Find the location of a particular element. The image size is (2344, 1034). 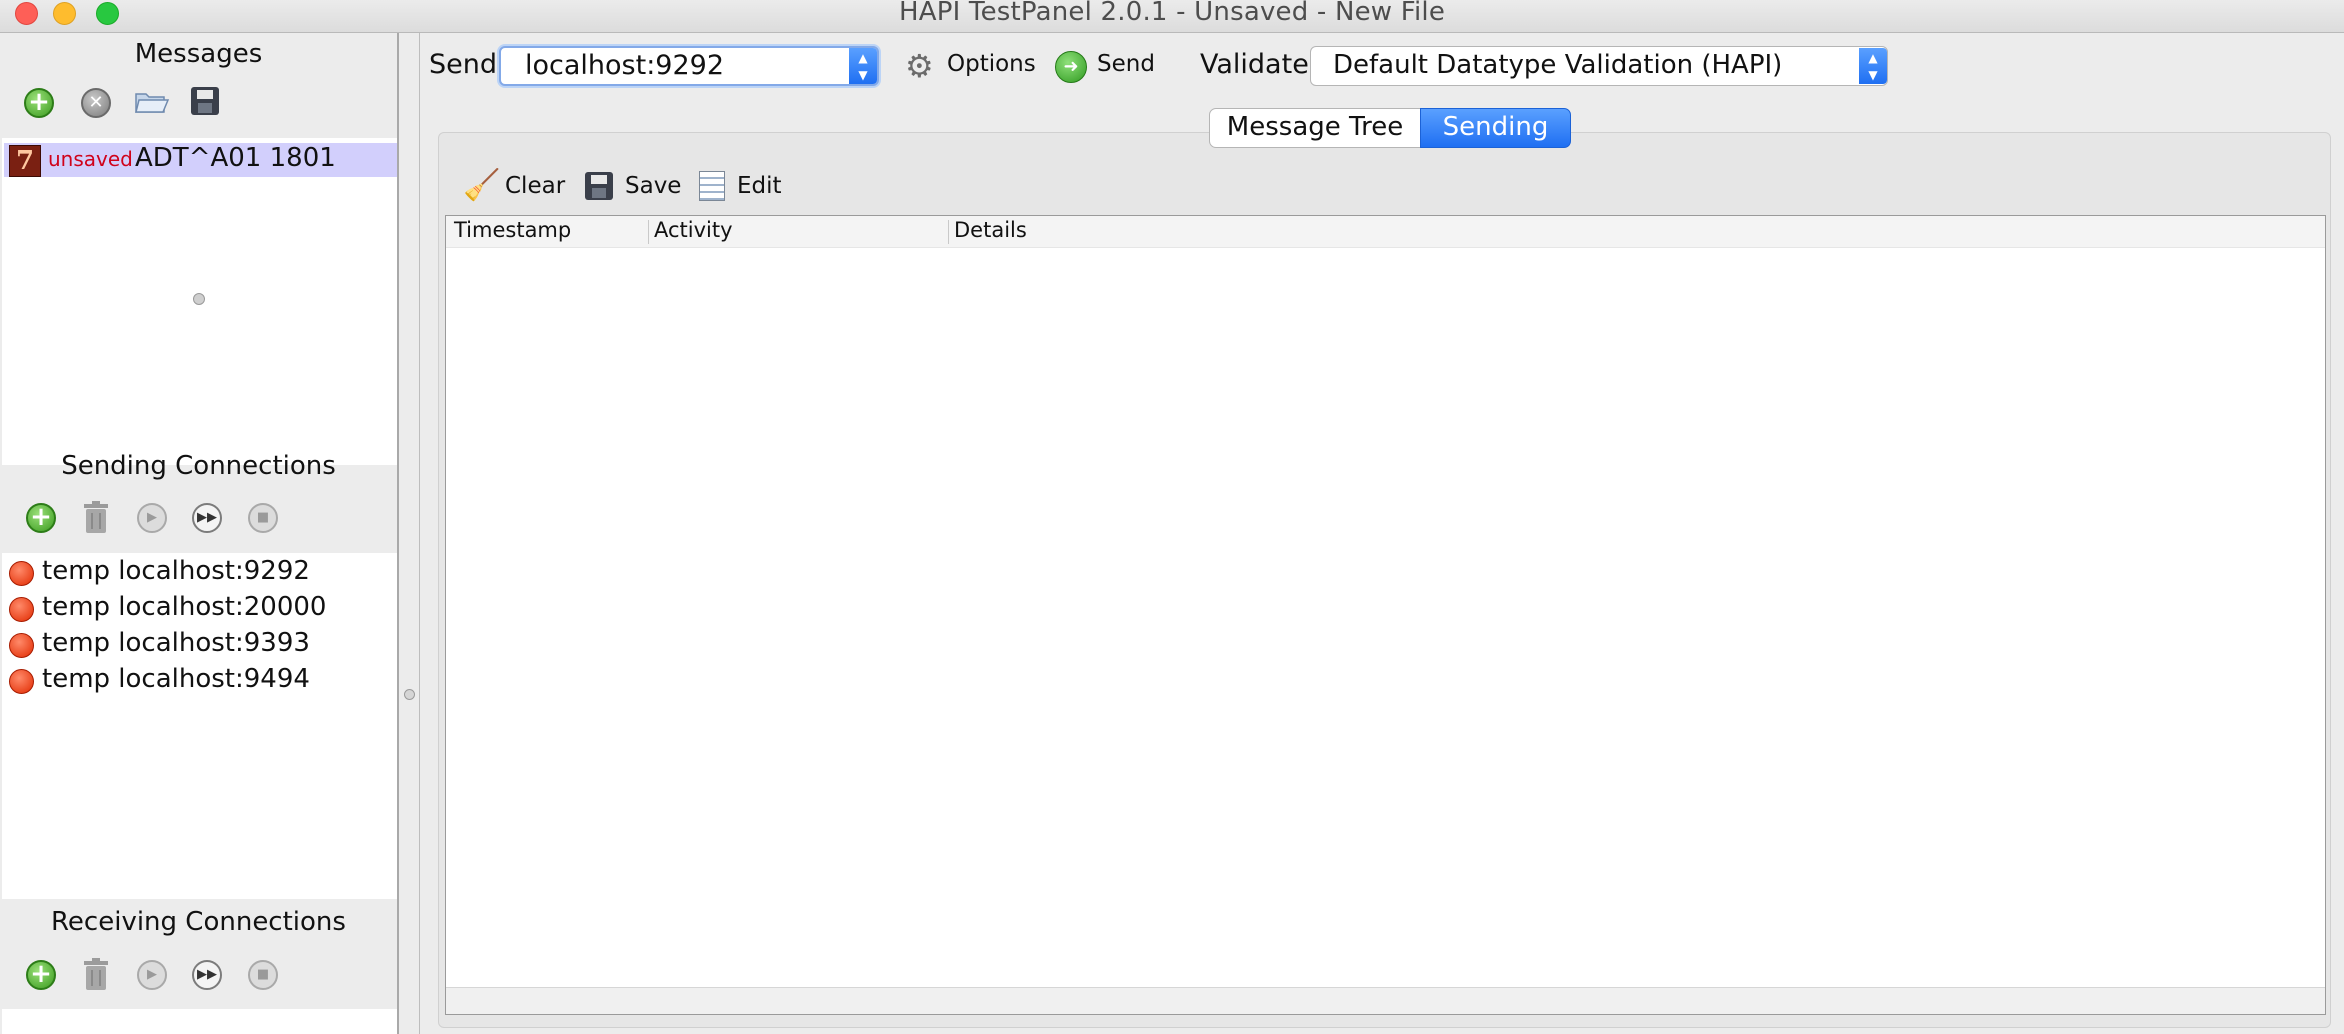

add-receiving-connection-icon is located at coordinates (41, 974).